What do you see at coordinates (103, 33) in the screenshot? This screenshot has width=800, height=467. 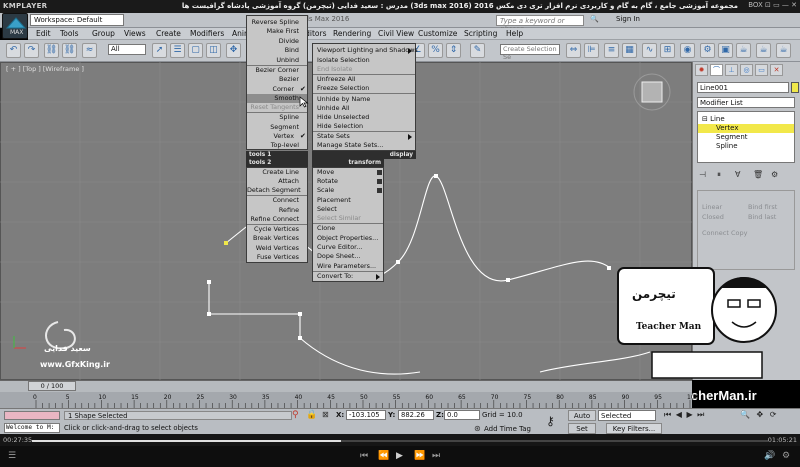 I see `menu-group: Group` at bounding box center [103, 33].